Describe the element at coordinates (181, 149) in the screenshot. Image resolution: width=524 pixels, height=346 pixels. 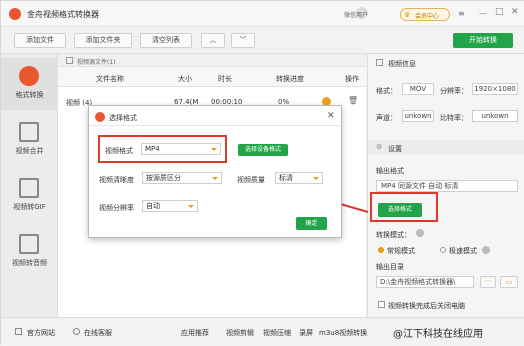
I see `video-format-select: MP4` at that location.